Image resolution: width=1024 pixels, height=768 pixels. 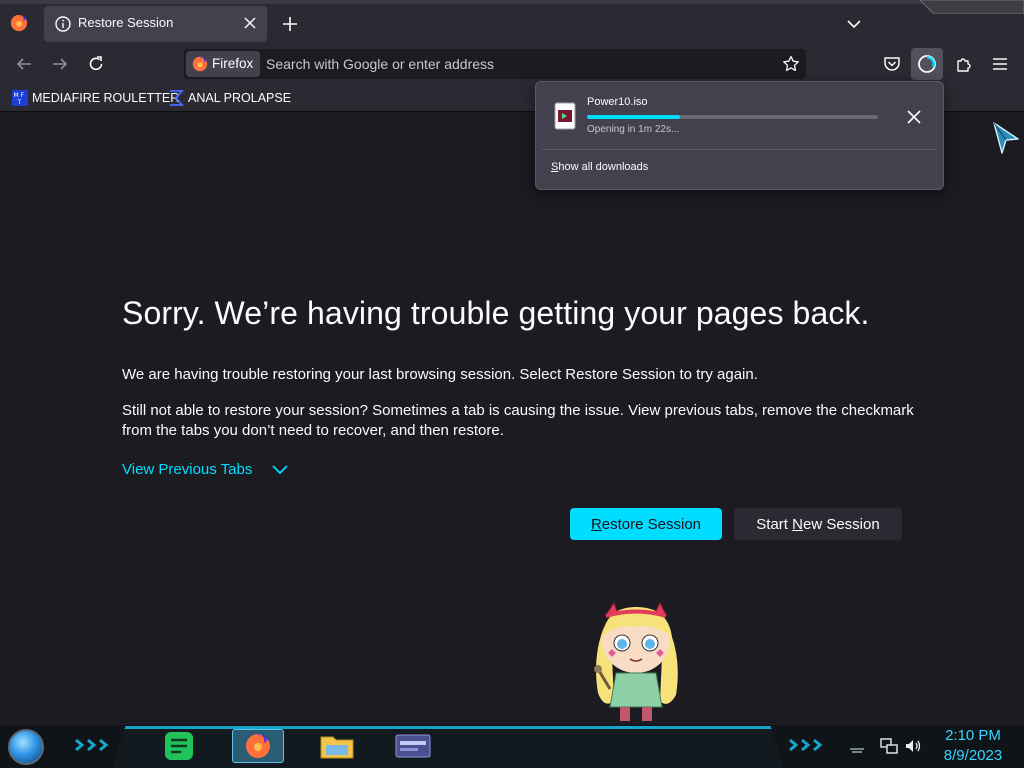 I want to click on access-key: R, so click(x=596, y=524).